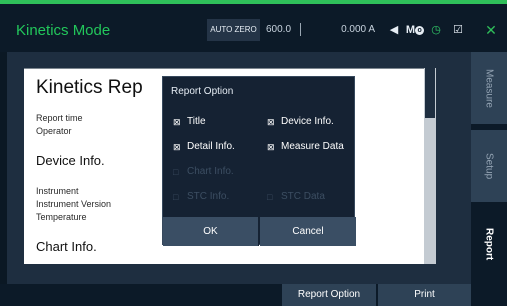 The height and width of the screenshot is (306, 507). What do you see at coordinates (66, 246) in the screenshot?
I see `chart-info-heading: Chart Info.` at bounding box center [66, 246].